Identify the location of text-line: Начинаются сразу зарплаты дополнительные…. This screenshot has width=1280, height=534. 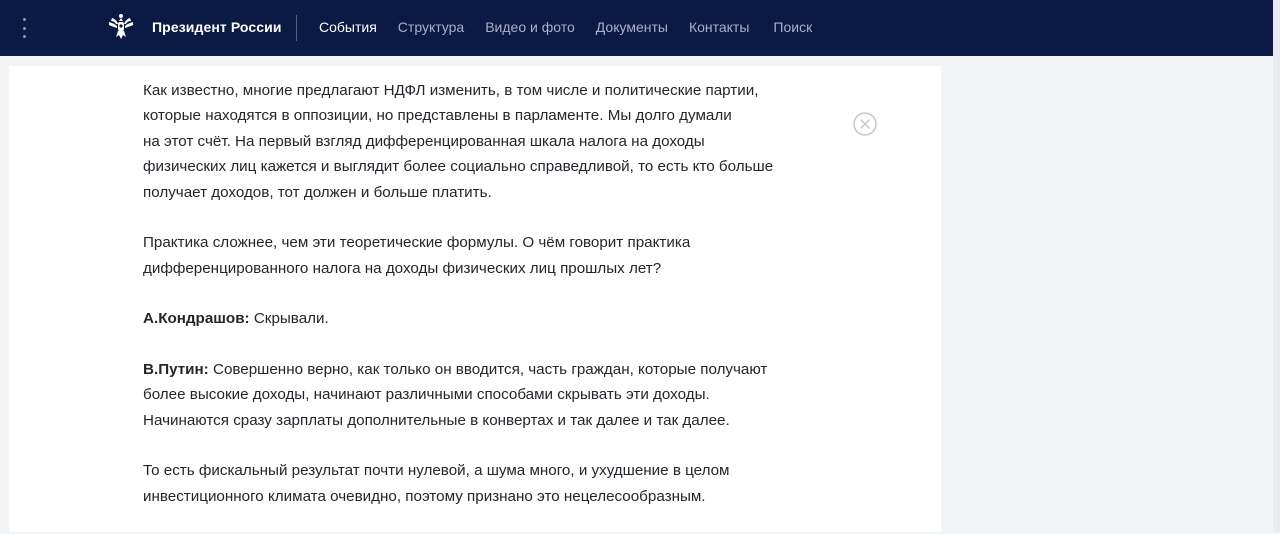
(436, 420).